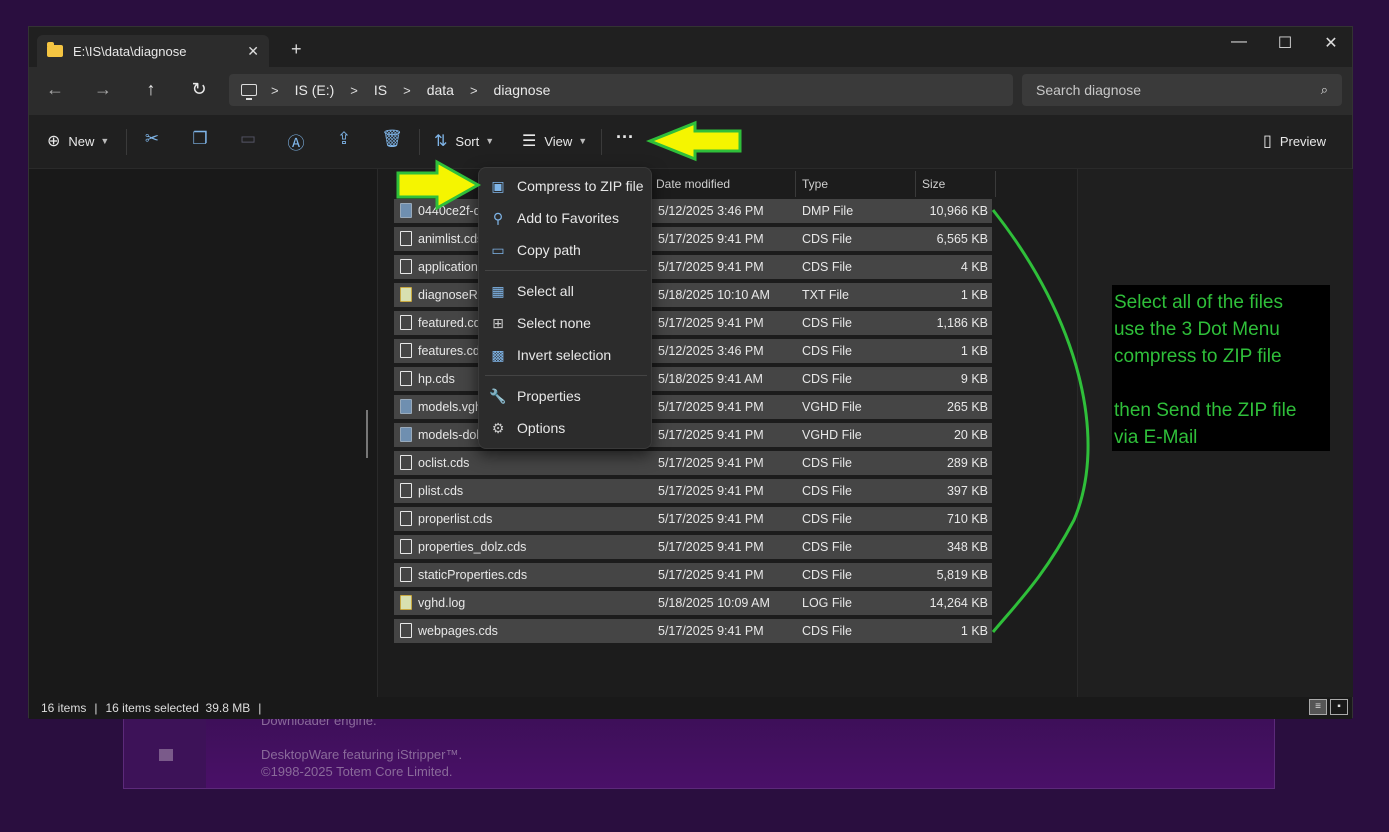 The width and height of the screenshot is (1389, 832). I want to click on arrow-pointing-right-icon, so click(439, 185).